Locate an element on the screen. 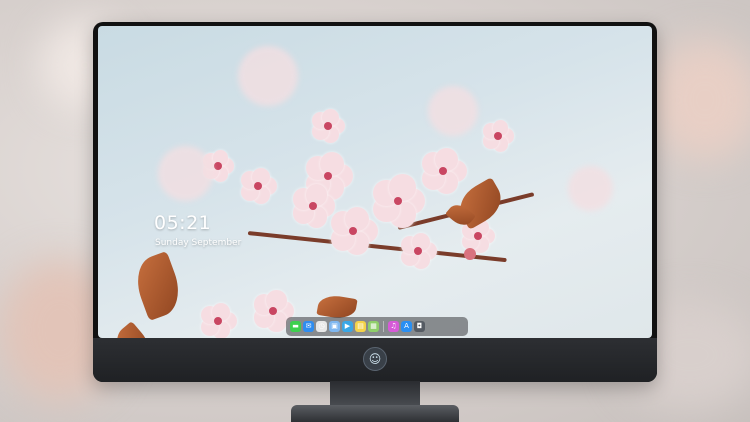  brand-logo-icon: ☺ is located at coordinates (375, 359).